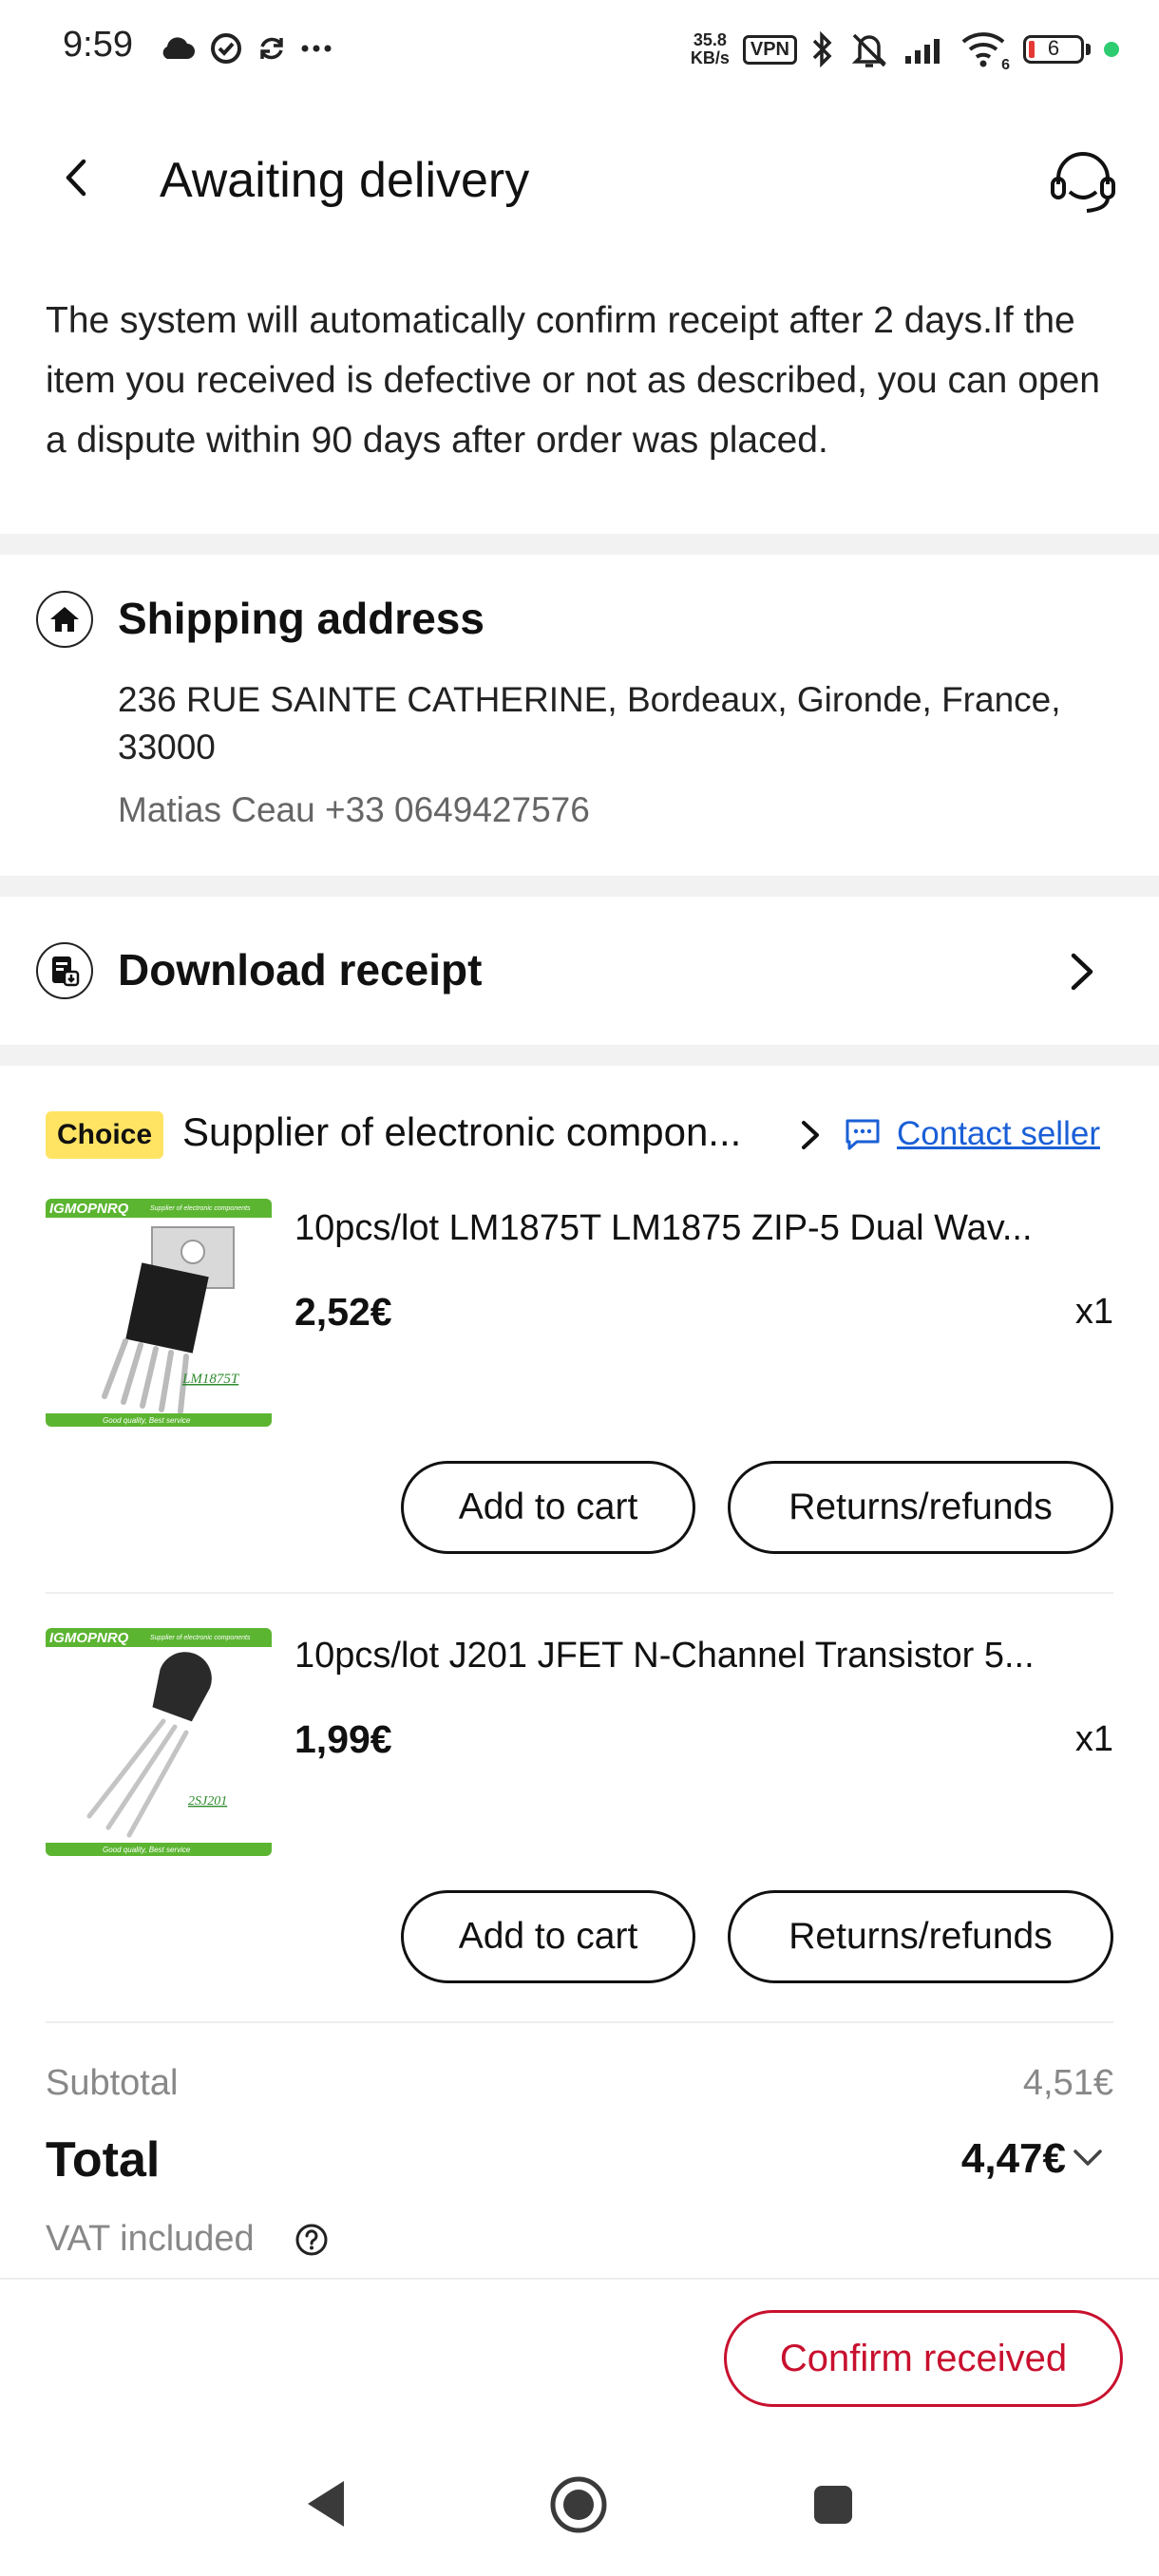 Image resolution: width=1159 pixels, height=2576 pixels. I want to click on sync-app-icon, so click(226, 48).